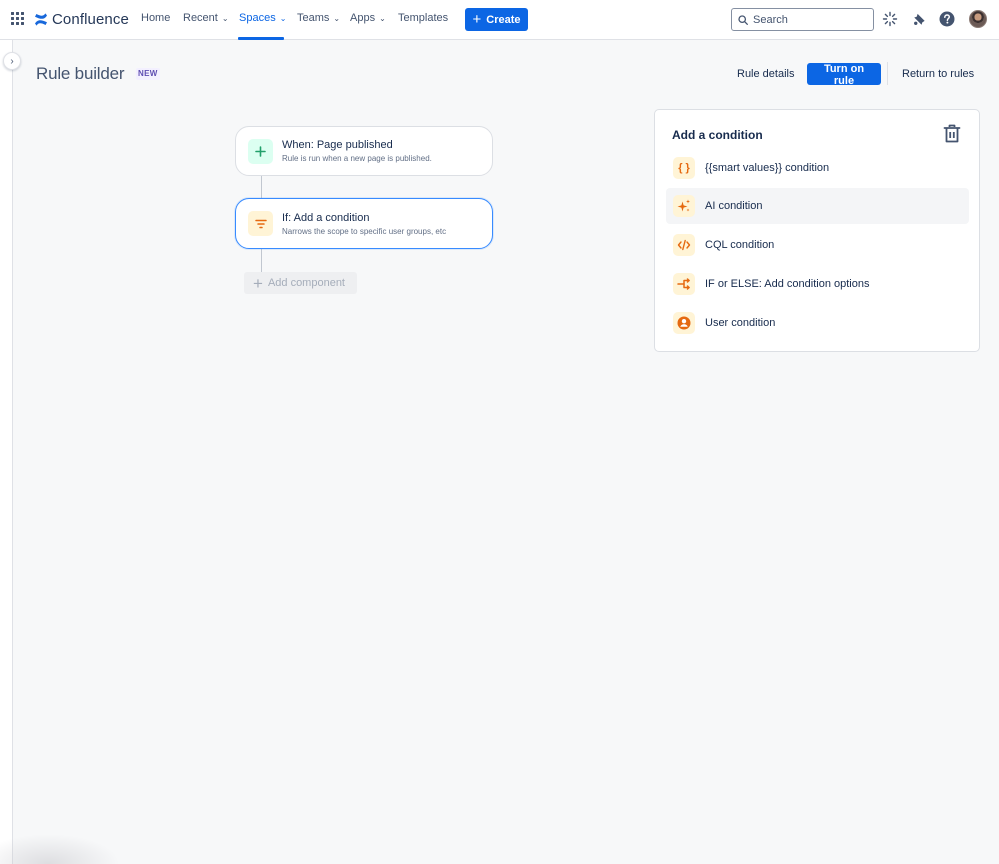 This screenshot has width=999, height=864. What do you see at coordinates (260, 151) in the screenshot?
I see `plus-icon` at bounding box center [260, 151].